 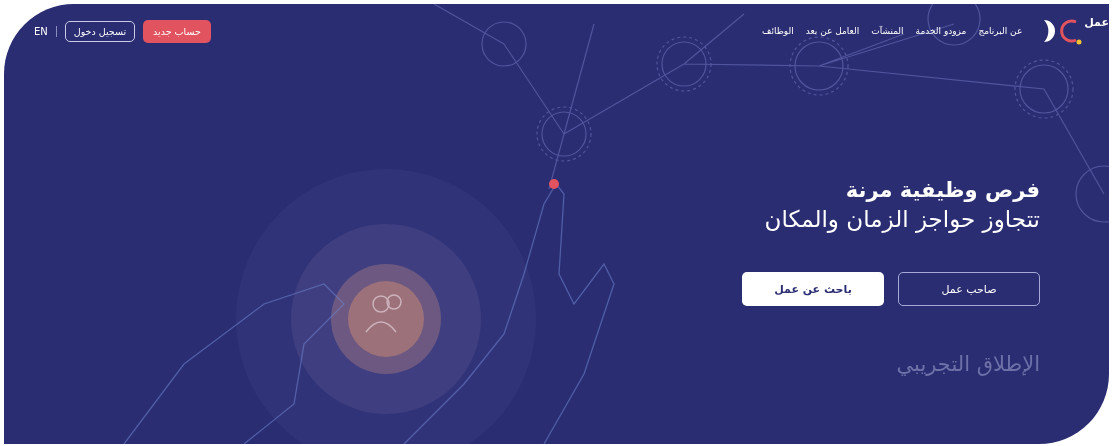 What do you see at coordinates (45, 31) in the screenshot?
I see `language-link: EN` at bounding box center [45, 31].